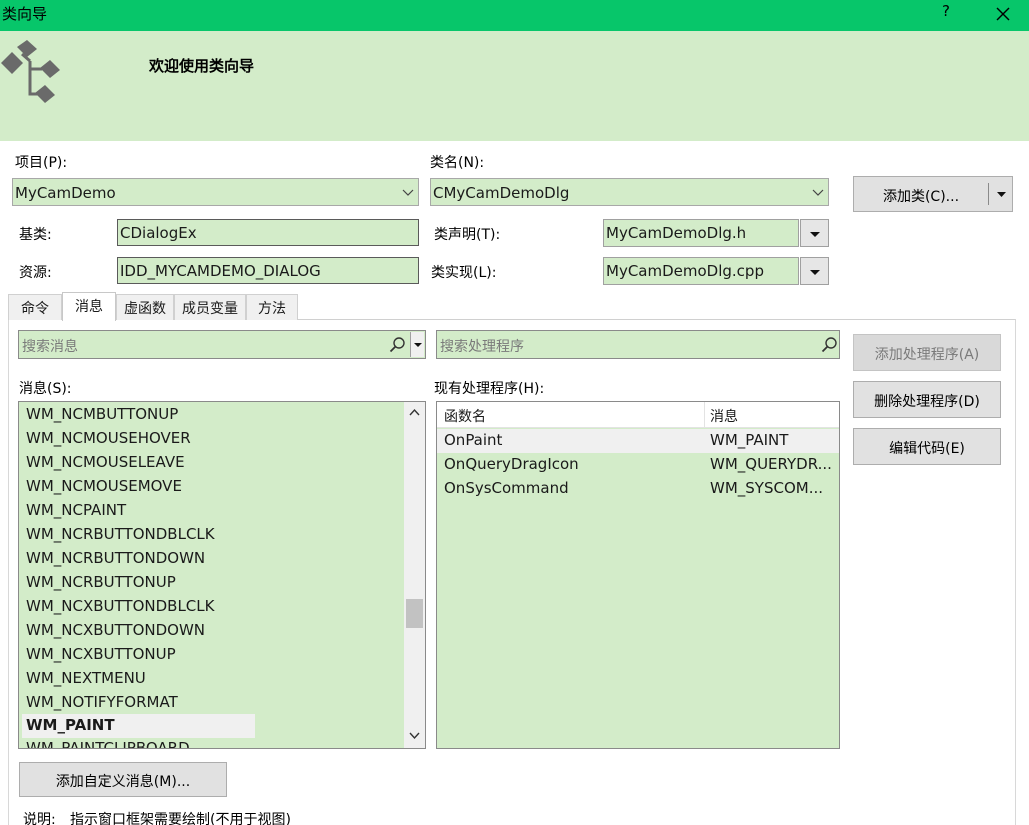 The width and height of the screenshot is (1029, 825). I want to click on search-options-dropdown, so click(417, 344).